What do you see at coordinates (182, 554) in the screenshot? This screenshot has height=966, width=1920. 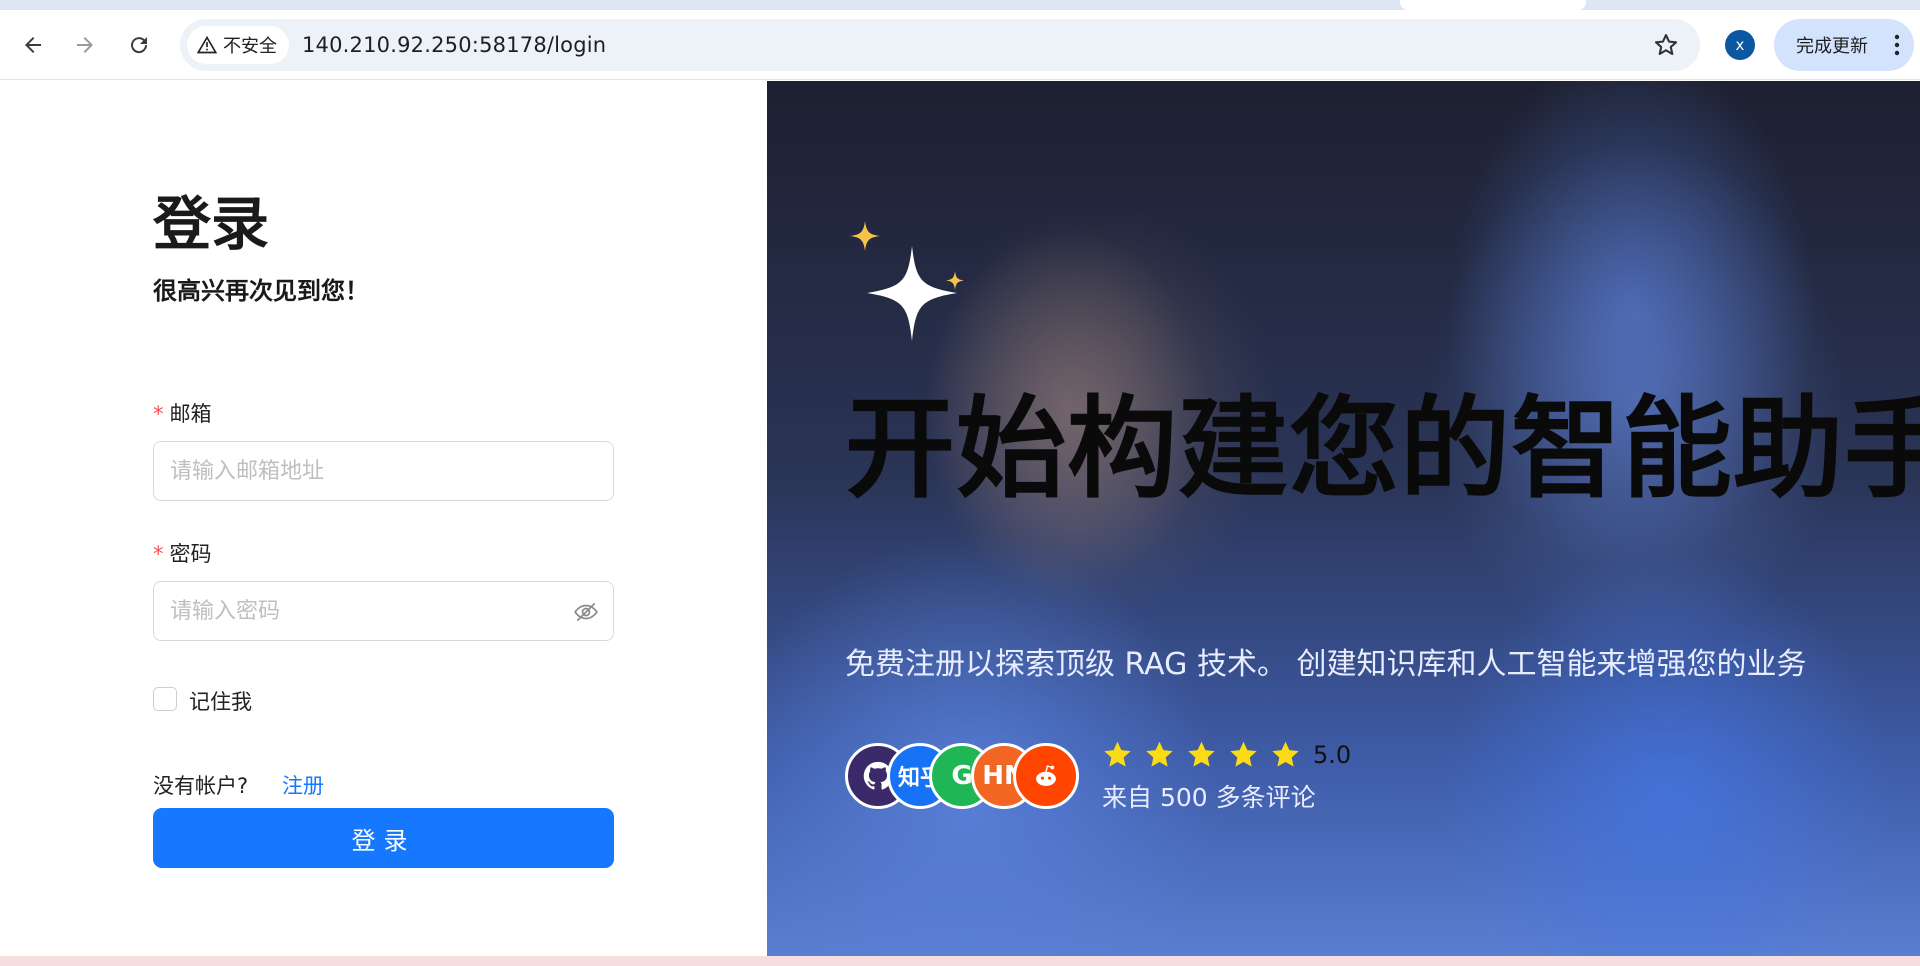 I see `password-label: * 密码` at bounding box center [182, 554].